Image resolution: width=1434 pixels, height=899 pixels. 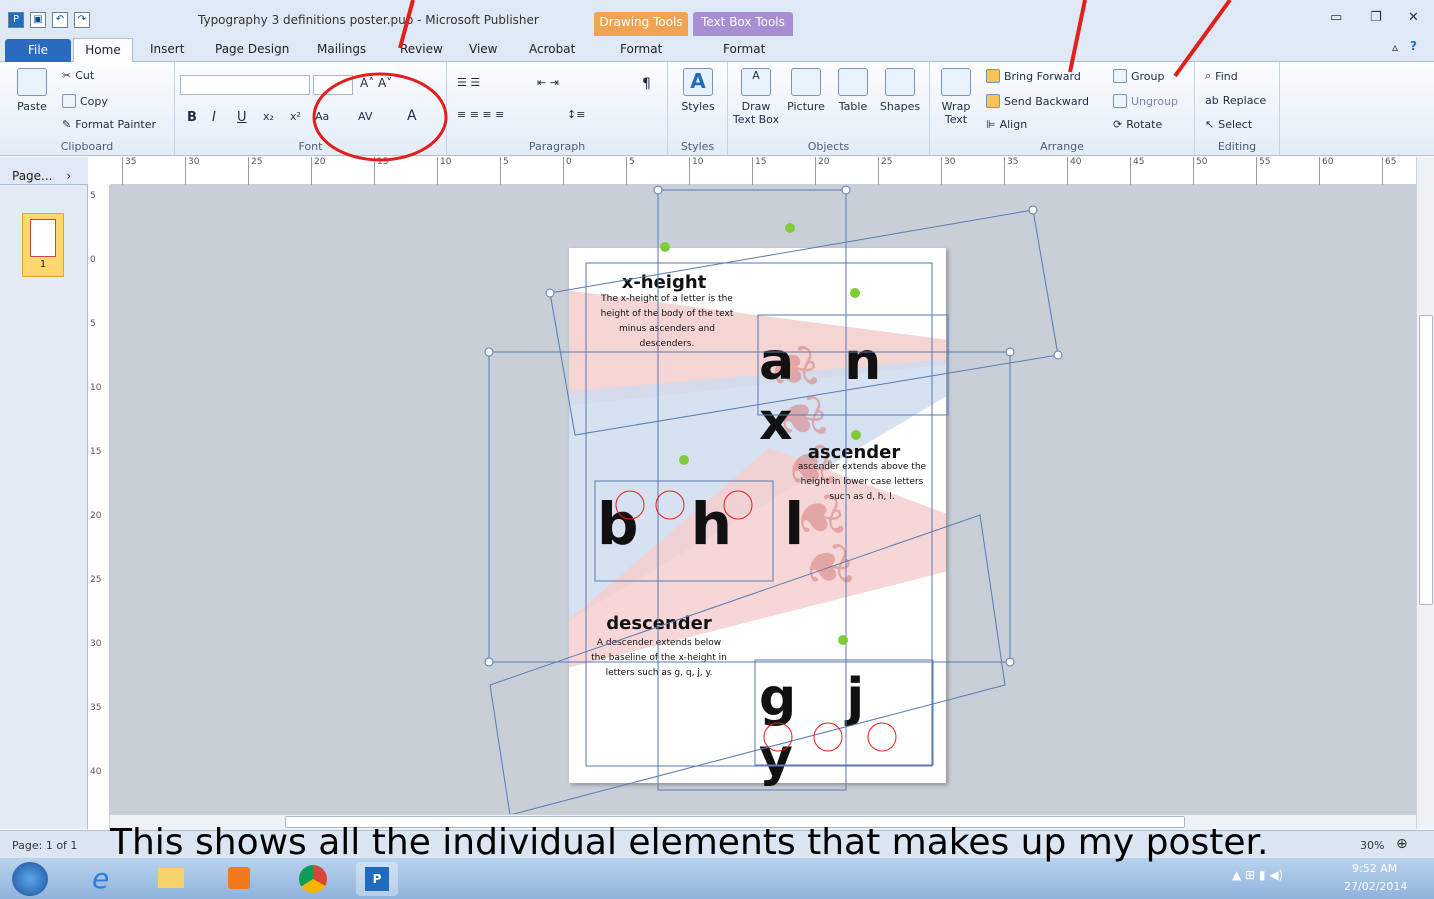 I want to click on find-button: ⌕ Find, so click(x=1221, y=76).